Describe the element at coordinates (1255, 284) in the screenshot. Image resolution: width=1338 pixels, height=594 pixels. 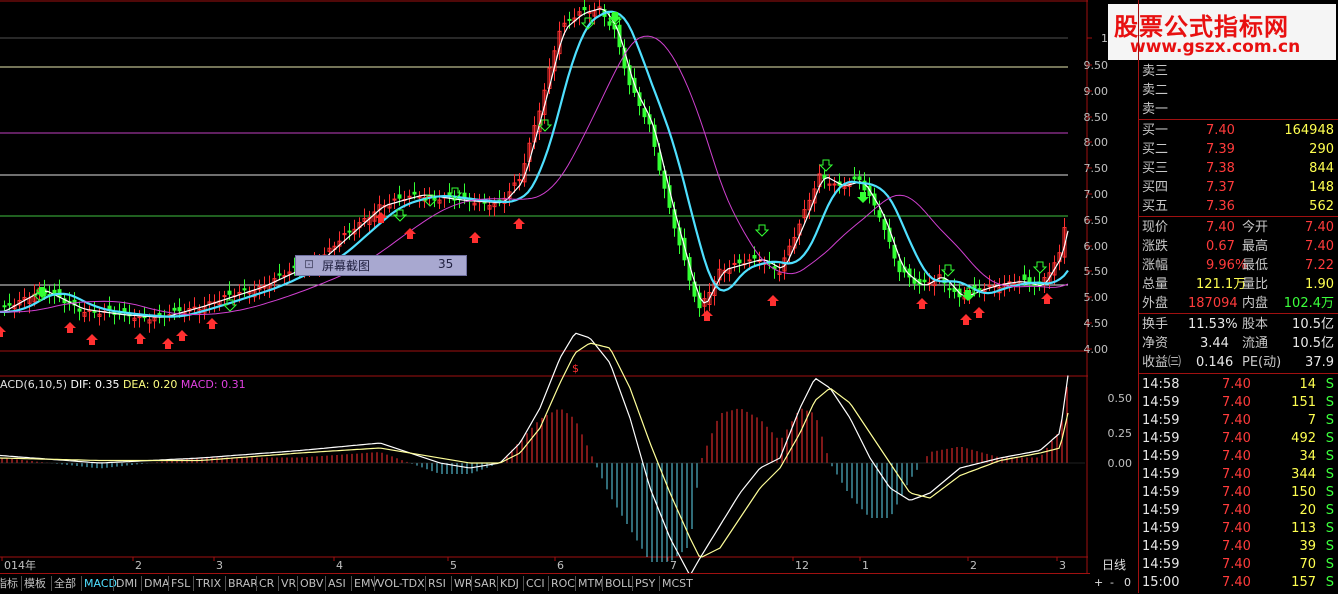
I see `field-label: 量比` at that location.